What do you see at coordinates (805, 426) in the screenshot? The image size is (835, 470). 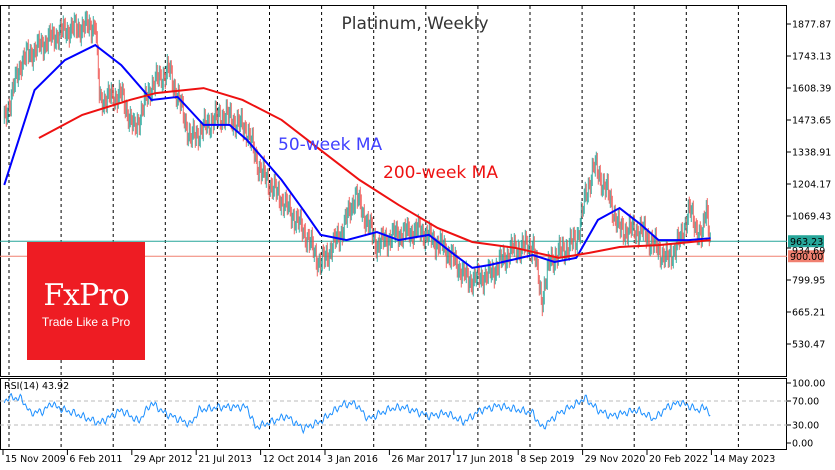 I see `rsi-y-tick-label: 30.00` at bounding box center [805, 426].